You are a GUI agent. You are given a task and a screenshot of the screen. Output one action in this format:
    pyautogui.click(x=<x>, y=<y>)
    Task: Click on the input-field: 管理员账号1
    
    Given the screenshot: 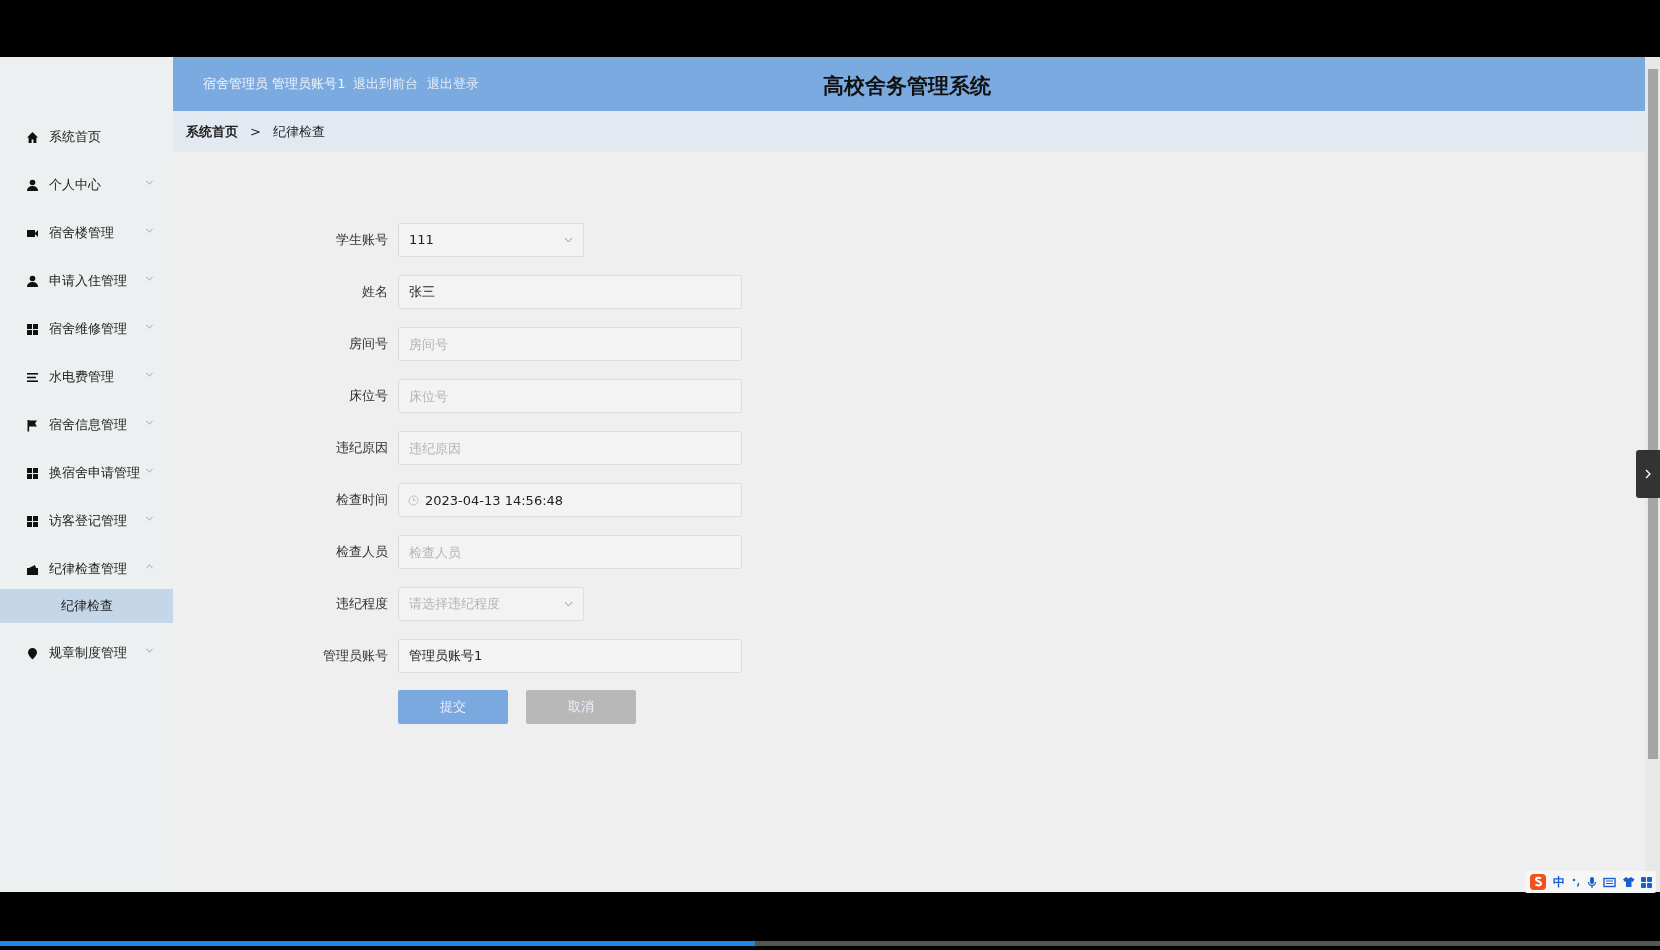 What is the action you would take?
    pyautogui.click(x=570, y=656)
    